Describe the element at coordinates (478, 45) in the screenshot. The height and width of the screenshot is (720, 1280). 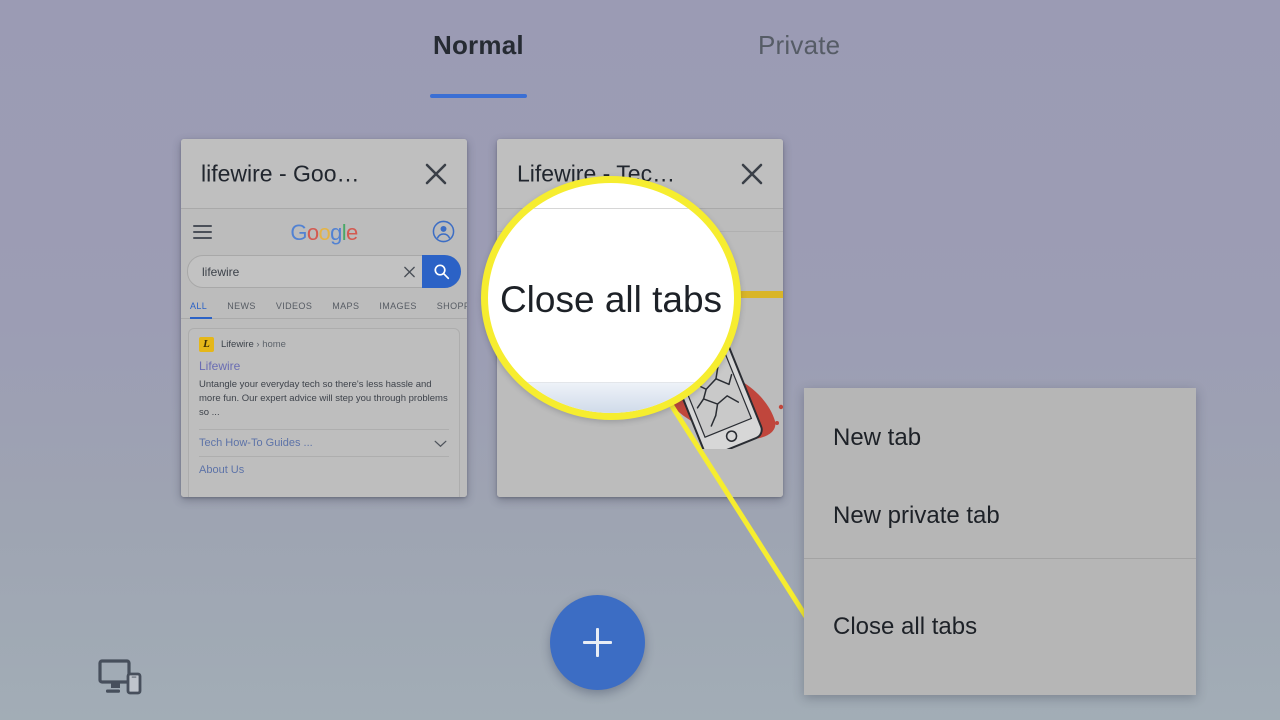
I see `tab-normal: Normal` at that location.